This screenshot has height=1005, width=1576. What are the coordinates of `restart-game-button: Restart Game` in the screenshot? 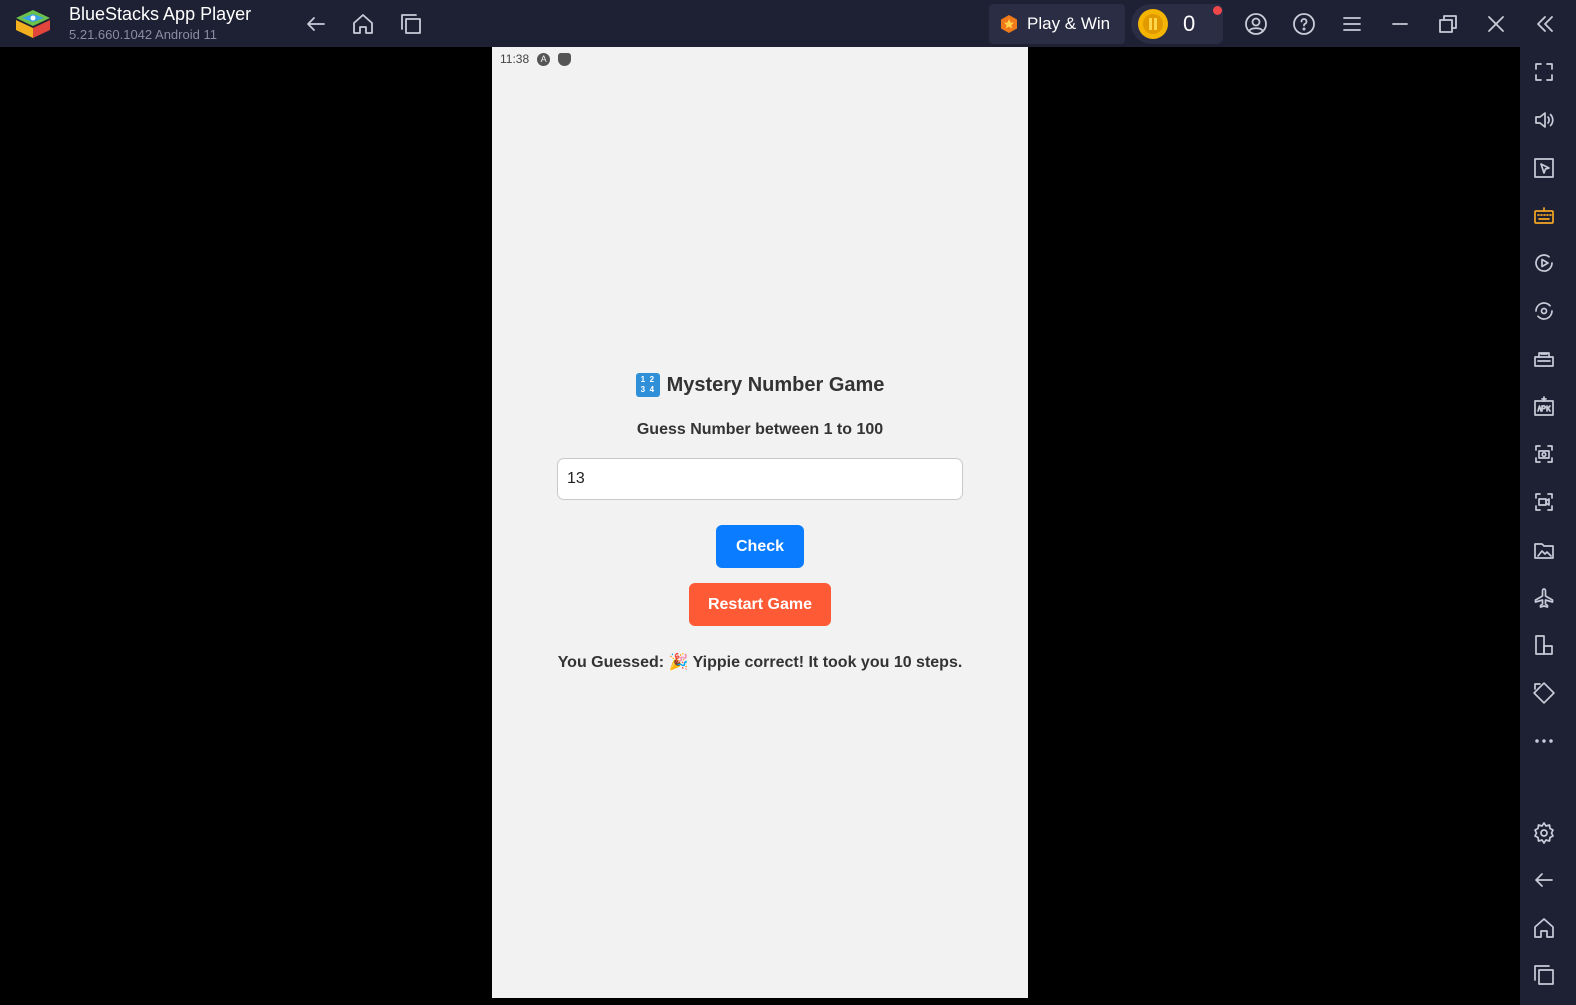 It's located at (760, 604).